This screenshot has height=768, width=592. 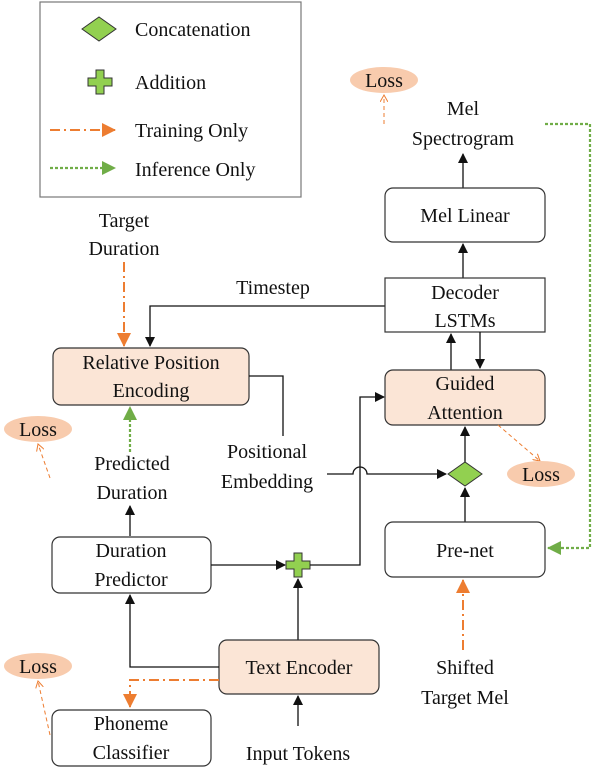 I want to click on pre-net-label: Pre-net, so click(x=465, y=551).